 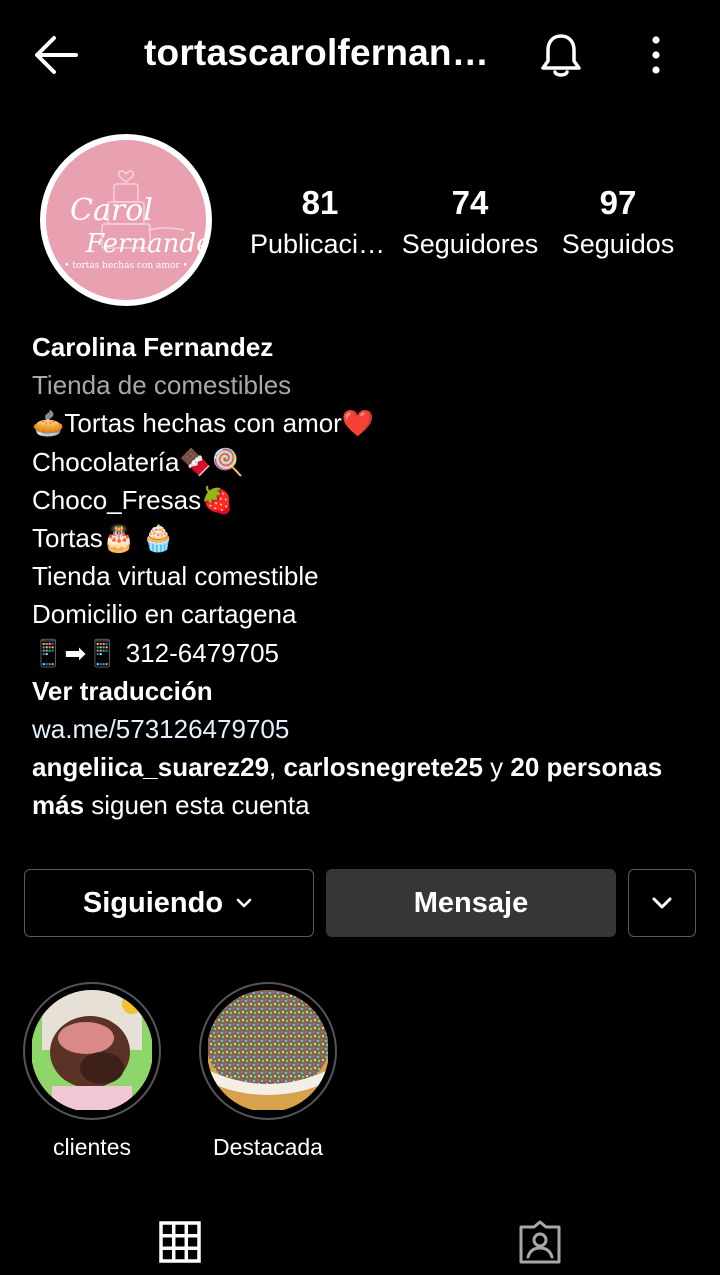 I want to click on highlight-label: Destacada, so click(x=268, y=1147).